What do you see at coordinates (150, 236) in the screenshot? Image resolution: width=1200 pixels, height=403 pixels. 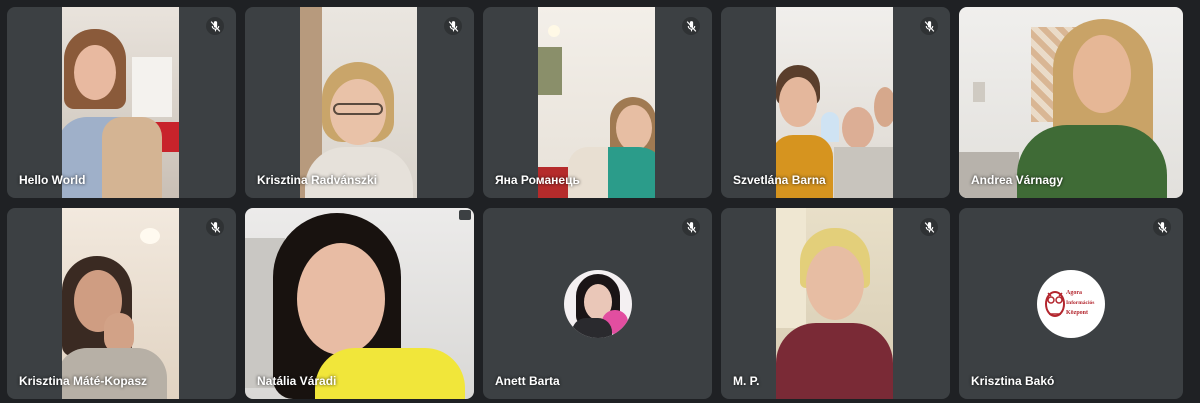 I see `ceiling-light` at bounding box center [150, 236].